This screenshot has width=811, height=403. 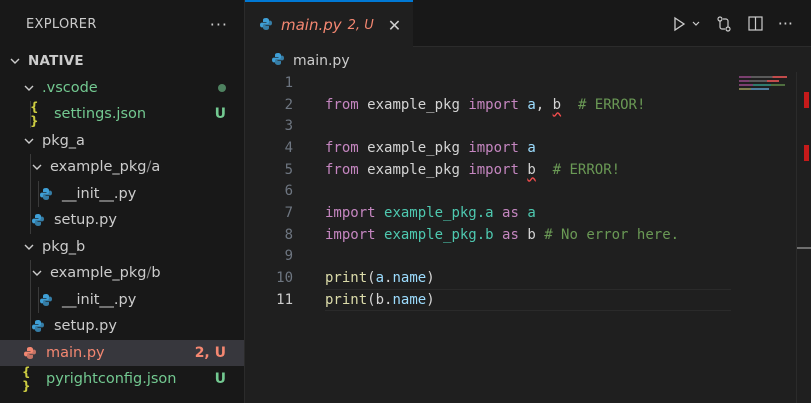 I want to click on code-line: 7 import example_pkg.a as a, so click(x=519, y=213).